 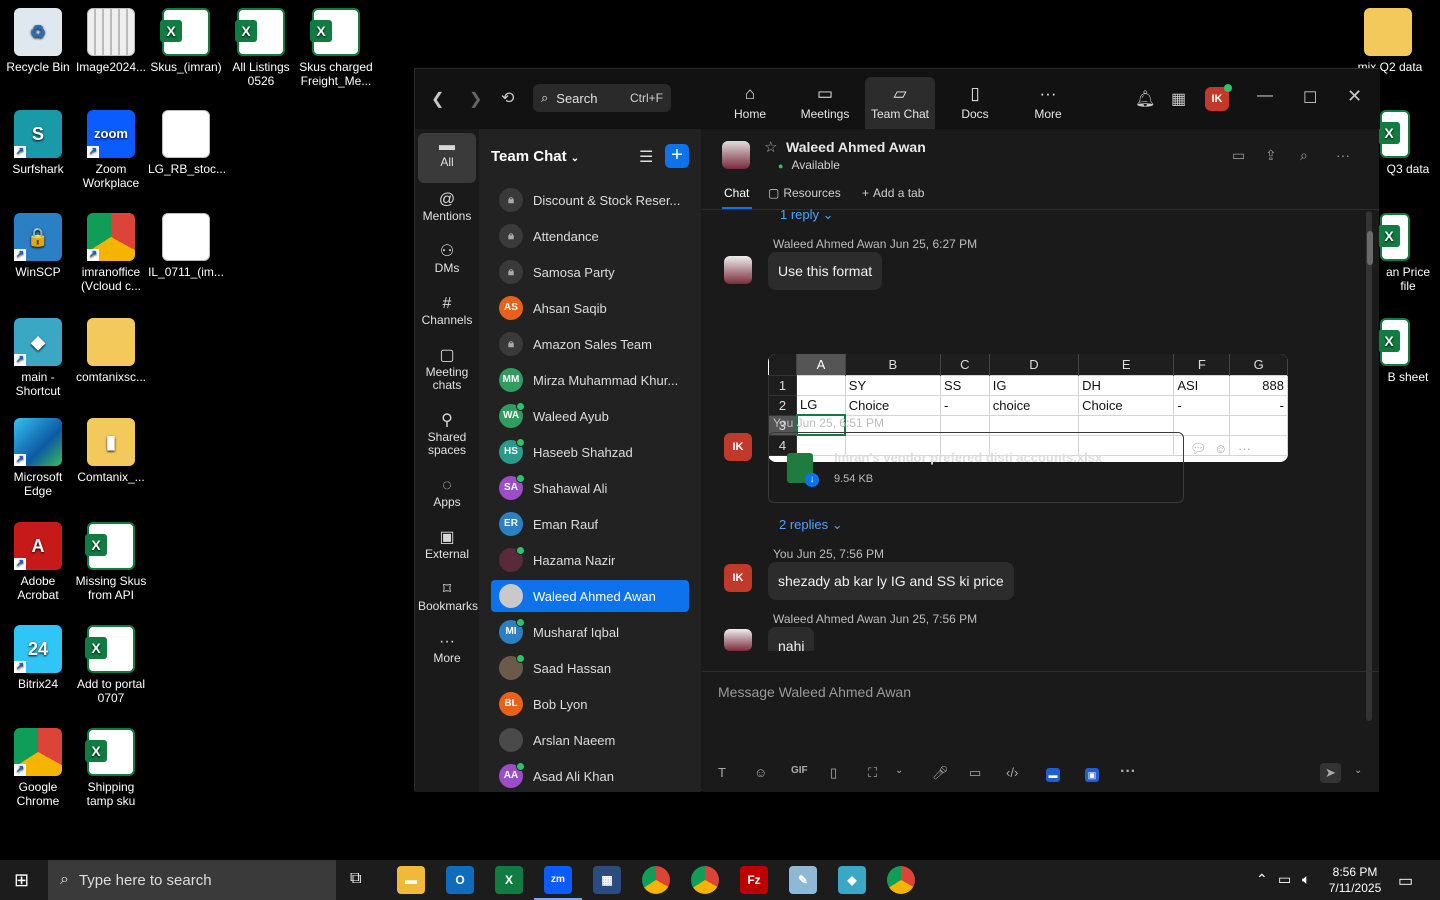 What do you see at coordinates (1408, 143) in the screenshot?
I see `desktop-icon-q3-data: Q3 data` at bounding box center [1408, 143].